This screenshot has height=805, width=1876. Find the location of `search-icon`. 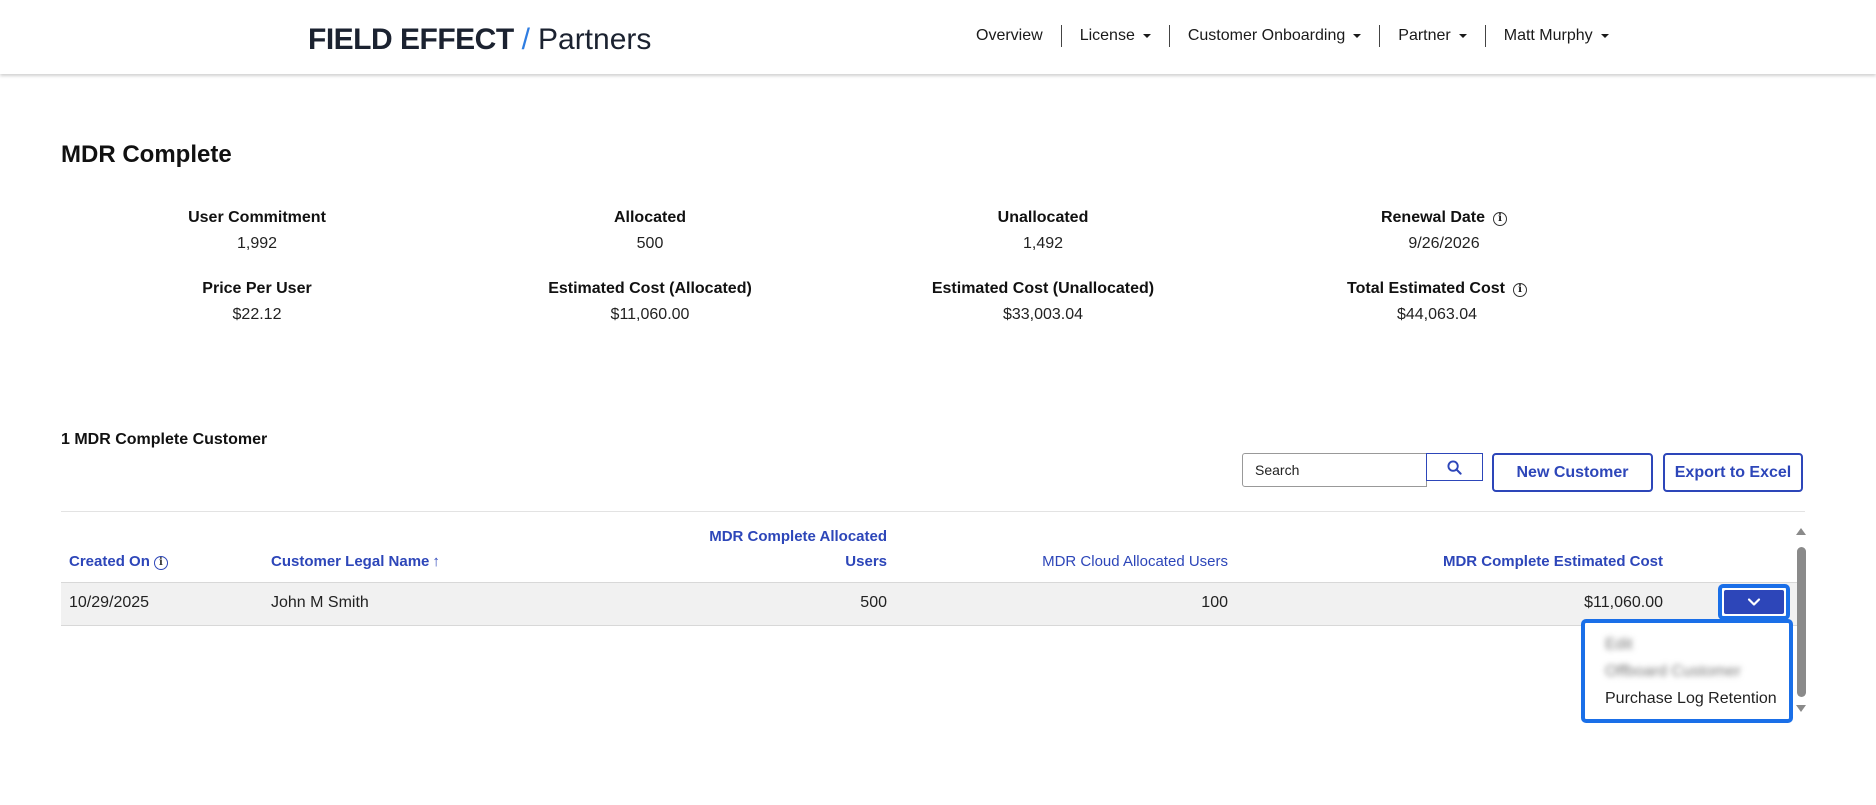

search-icon is located at coordinates (1454, 467).